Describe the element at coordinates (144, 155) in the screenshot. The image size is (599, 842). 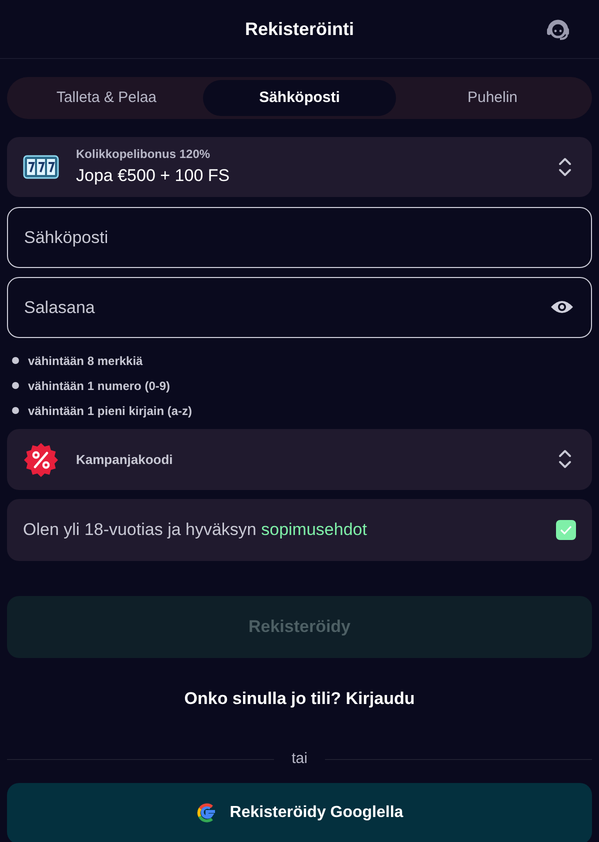
I see `bonus-label: Kolikkopelibonus 120%` at that location.